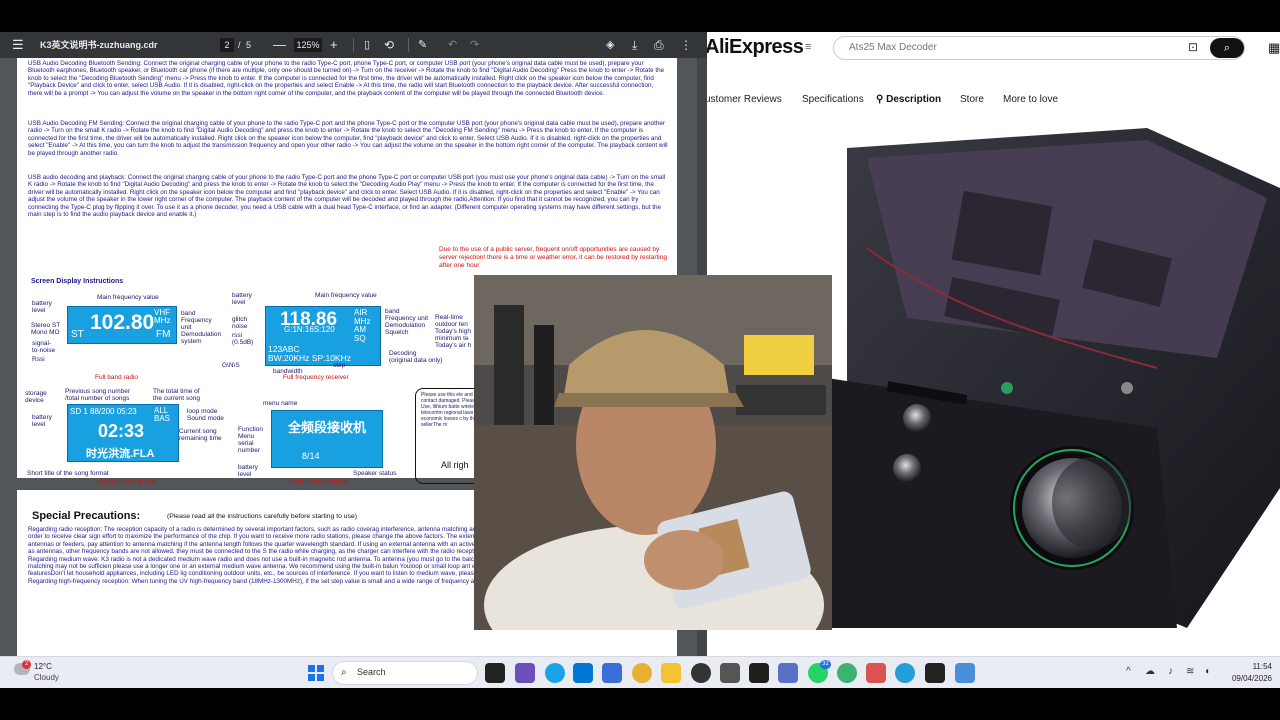  Describe the element at coordinates (123, 433) in the screenshot. I see `lcd-digital-music-player: SD 1 88/200 05:23 ALL BAS 02:33 时光洪流.FLA` at that location.